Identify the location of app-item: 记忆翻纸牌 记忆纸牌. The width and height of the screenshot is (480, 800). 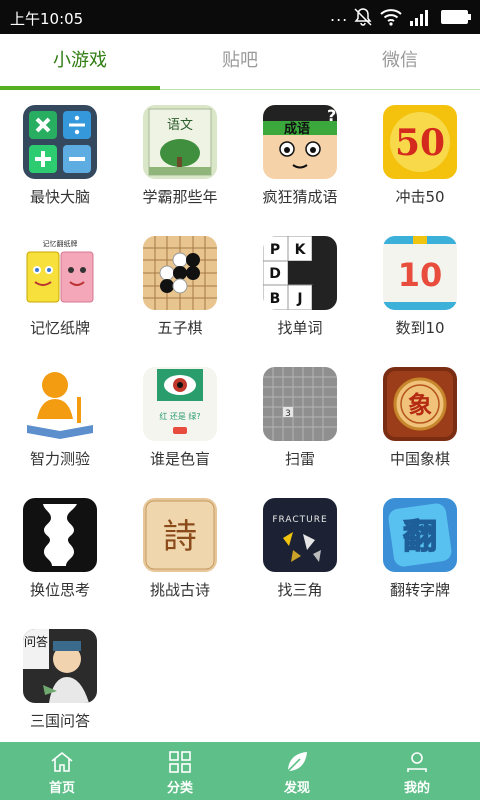
(60, 286).